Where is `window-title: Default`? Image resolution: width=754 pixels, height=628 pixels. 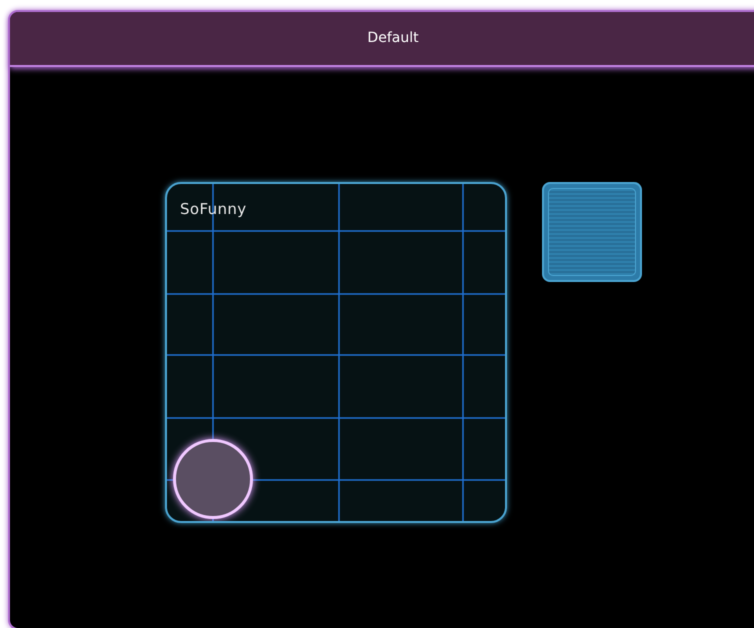 window-title: Default is located at coordinates (393, 38).